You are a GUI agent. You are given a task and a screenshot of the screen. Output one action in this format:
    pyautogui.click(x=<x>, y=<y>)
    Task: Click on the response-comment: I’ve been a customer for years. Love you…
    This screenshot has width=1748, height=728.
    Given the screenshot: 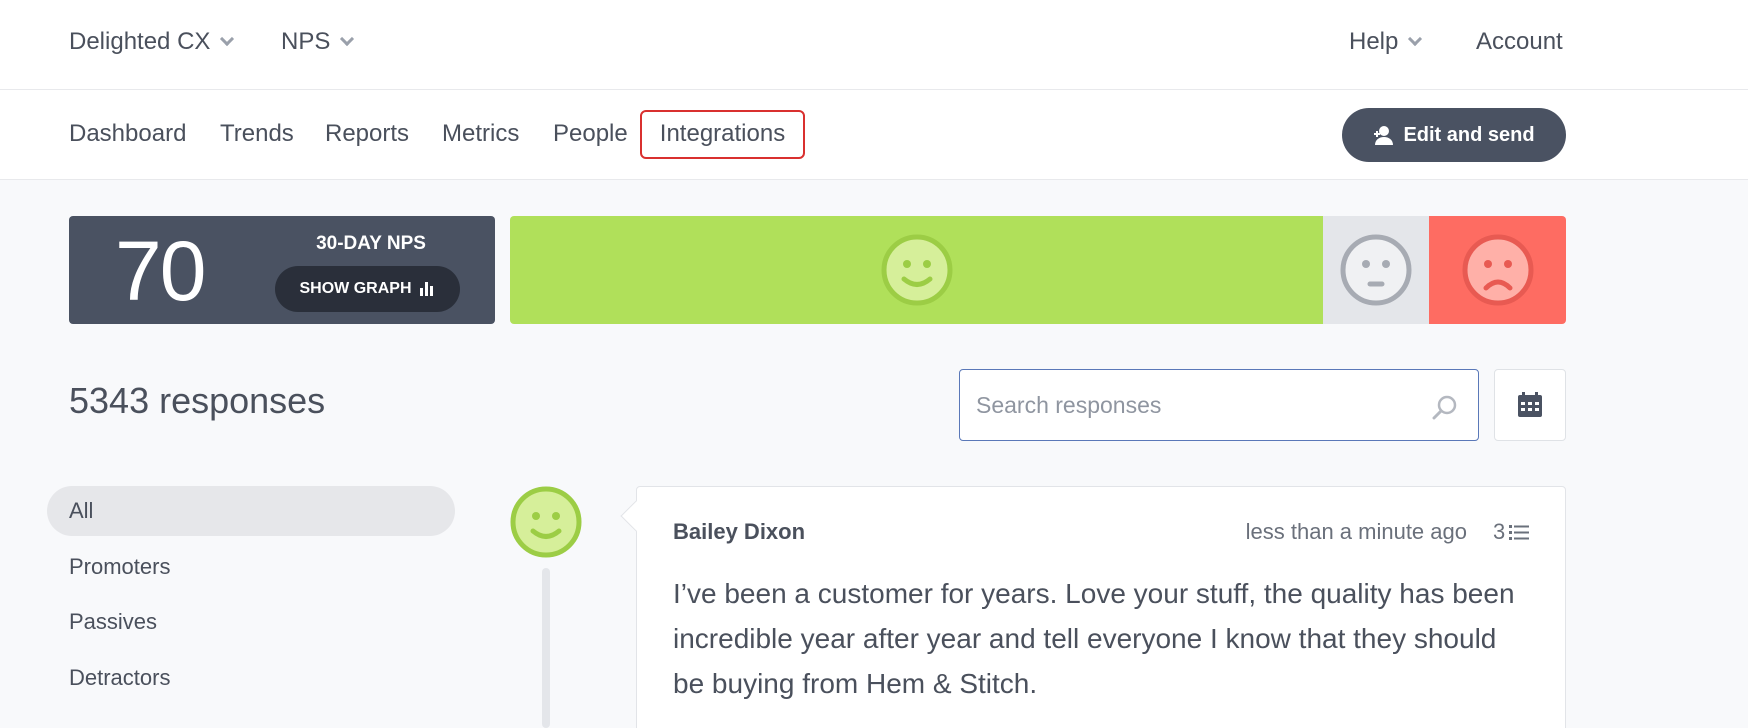 What is the action you would take?
    pyautogui.click(x=1094, y=638)
    